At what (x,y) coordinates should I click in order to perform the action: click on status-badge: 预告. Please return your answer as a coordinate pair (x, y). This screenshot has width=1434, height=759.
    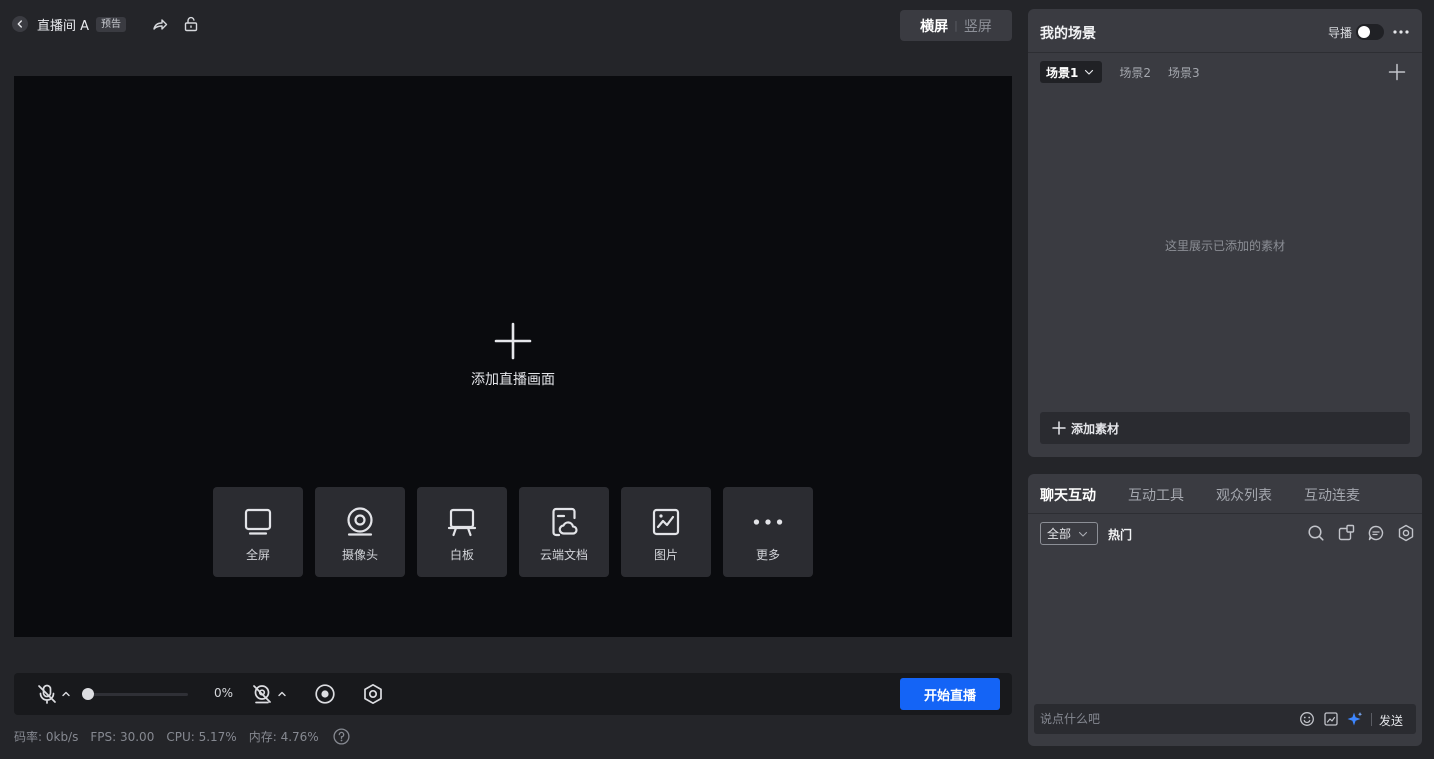
    Looking at the image, I should click on (111, 24).